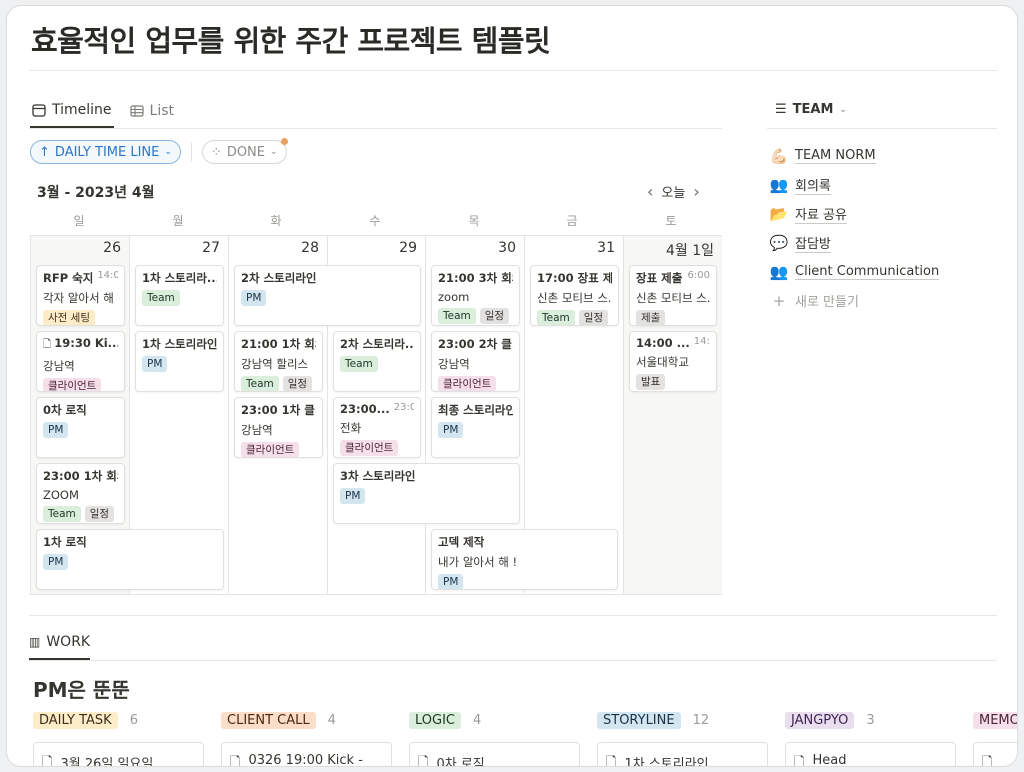  Describe the element at coordinates (69, 317) in the screenshot. I see `event-tag: 사전 세팅` at that location.